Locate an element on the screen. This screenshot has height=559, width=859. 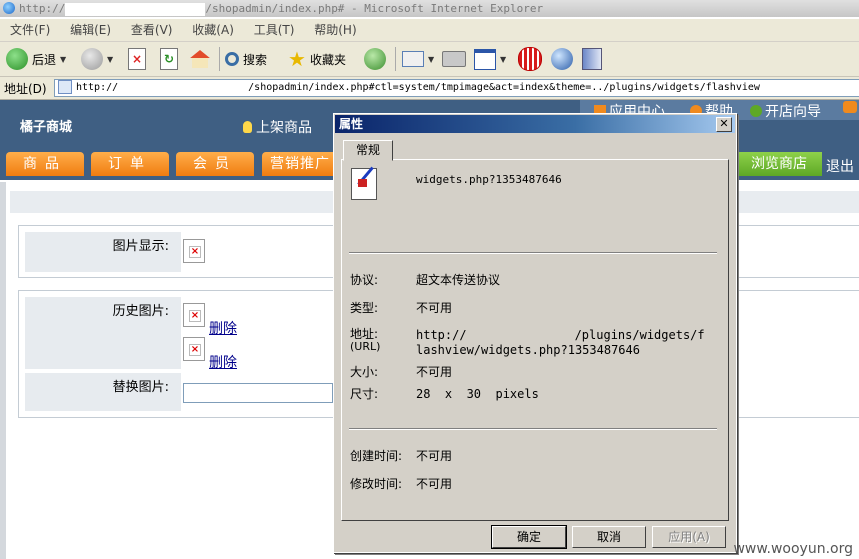
title-url-prefix: http:// is located at coordinates (42, 8).